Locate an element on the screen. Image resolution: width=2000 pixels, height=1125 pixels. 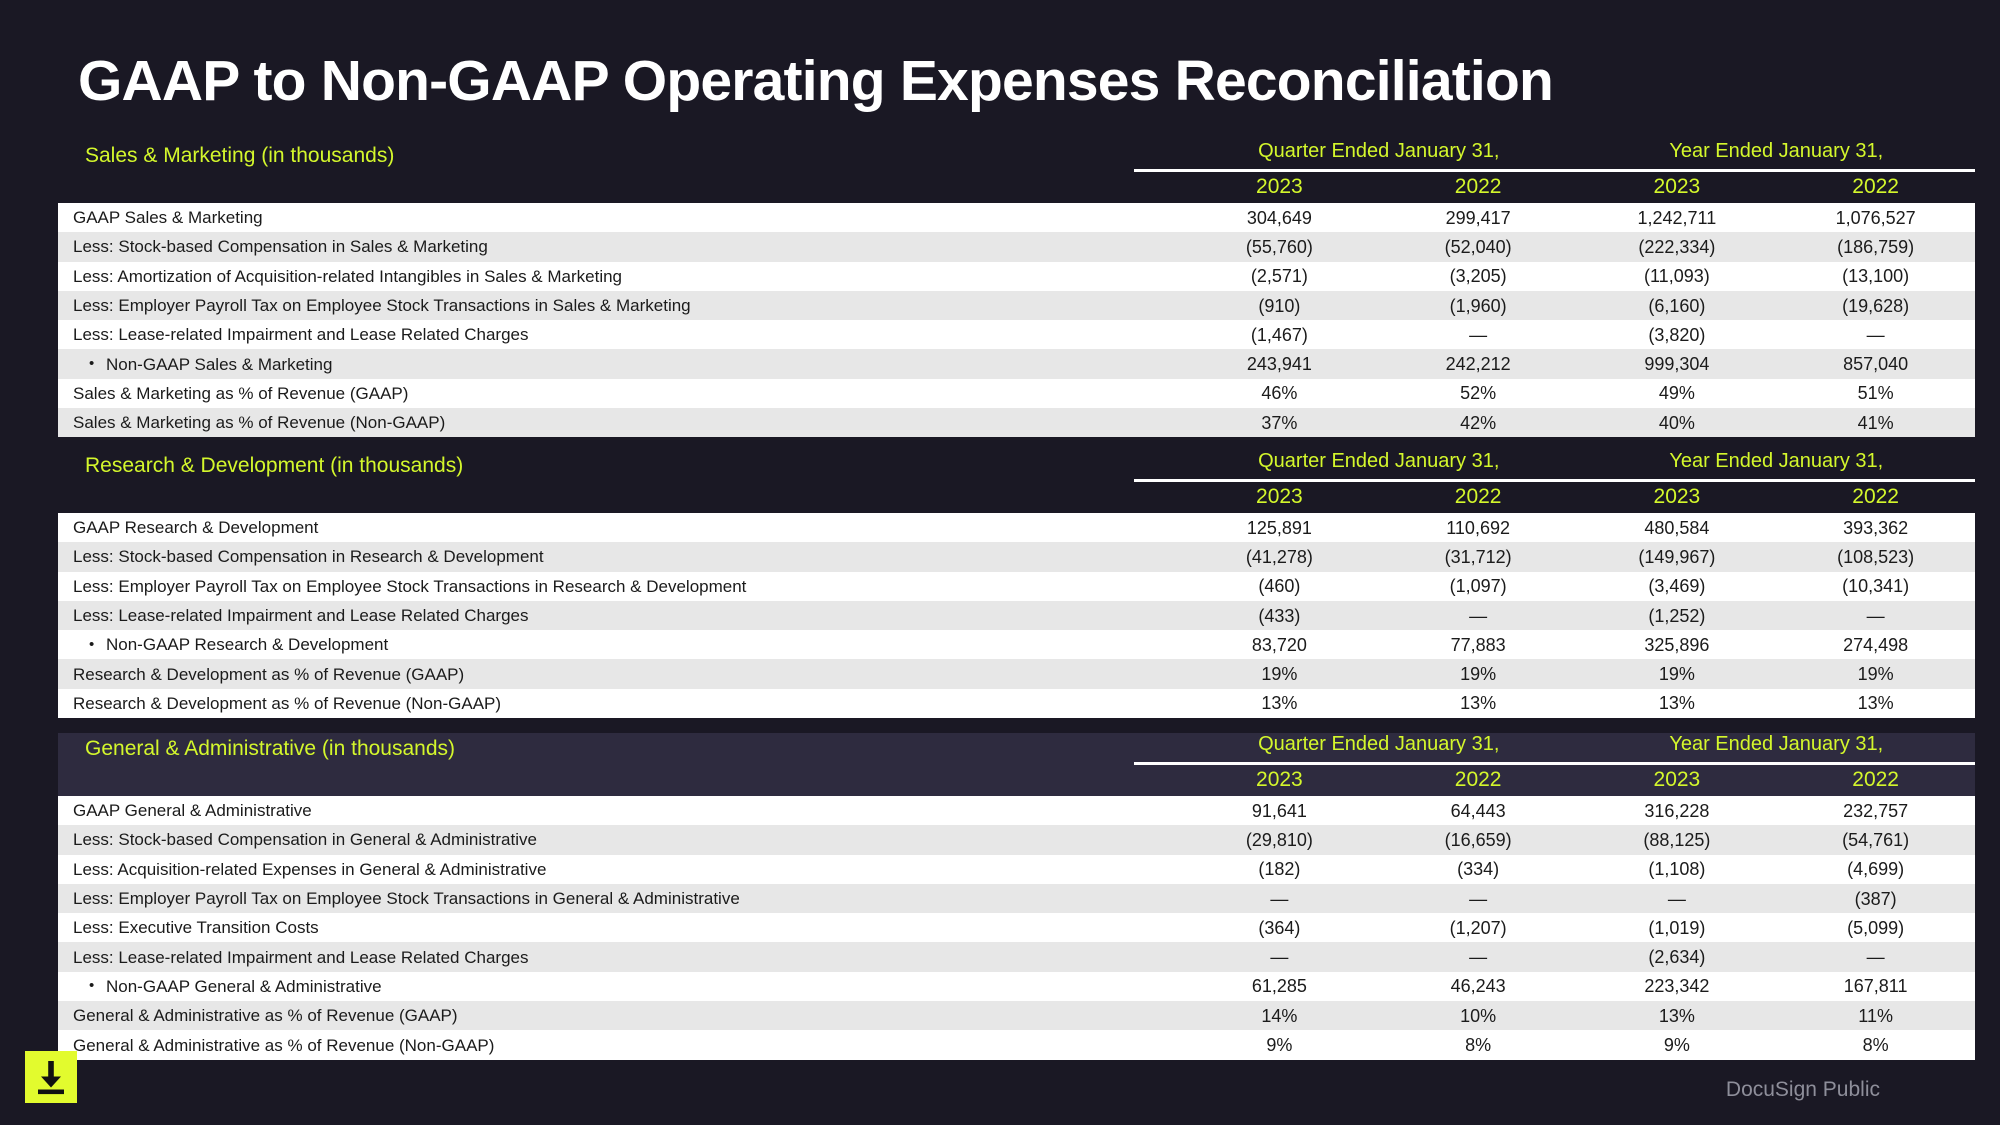
row-value: 49% is located at coordinates (1676, 393).